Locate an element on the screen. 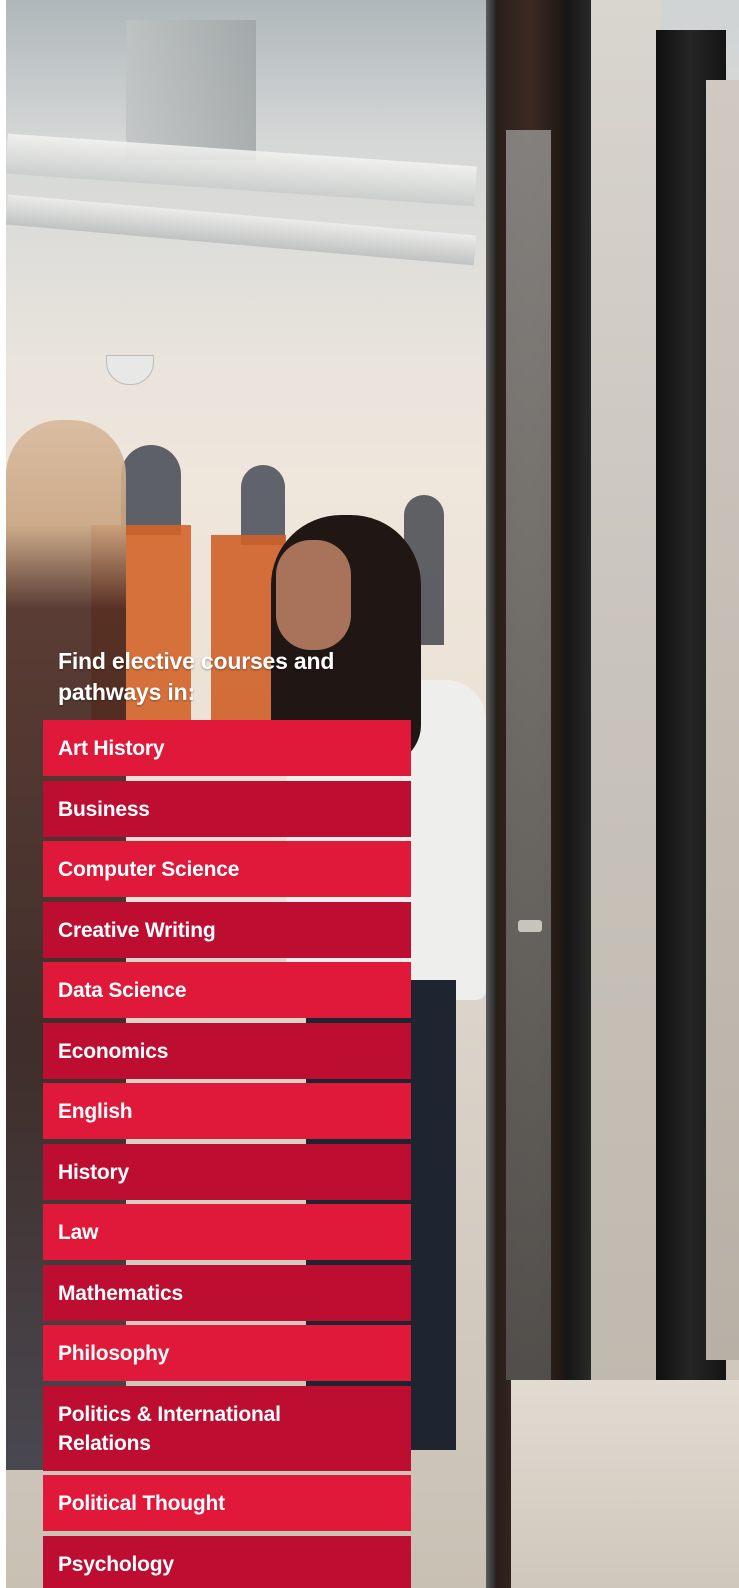  course-link-psychology: Psychology is located at coordinates (227, 1561).